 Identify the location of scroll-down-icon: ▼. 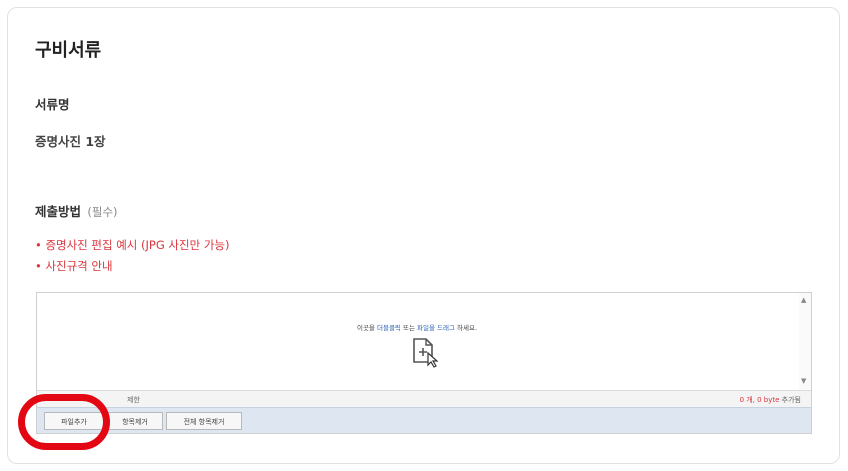
(803, 381).